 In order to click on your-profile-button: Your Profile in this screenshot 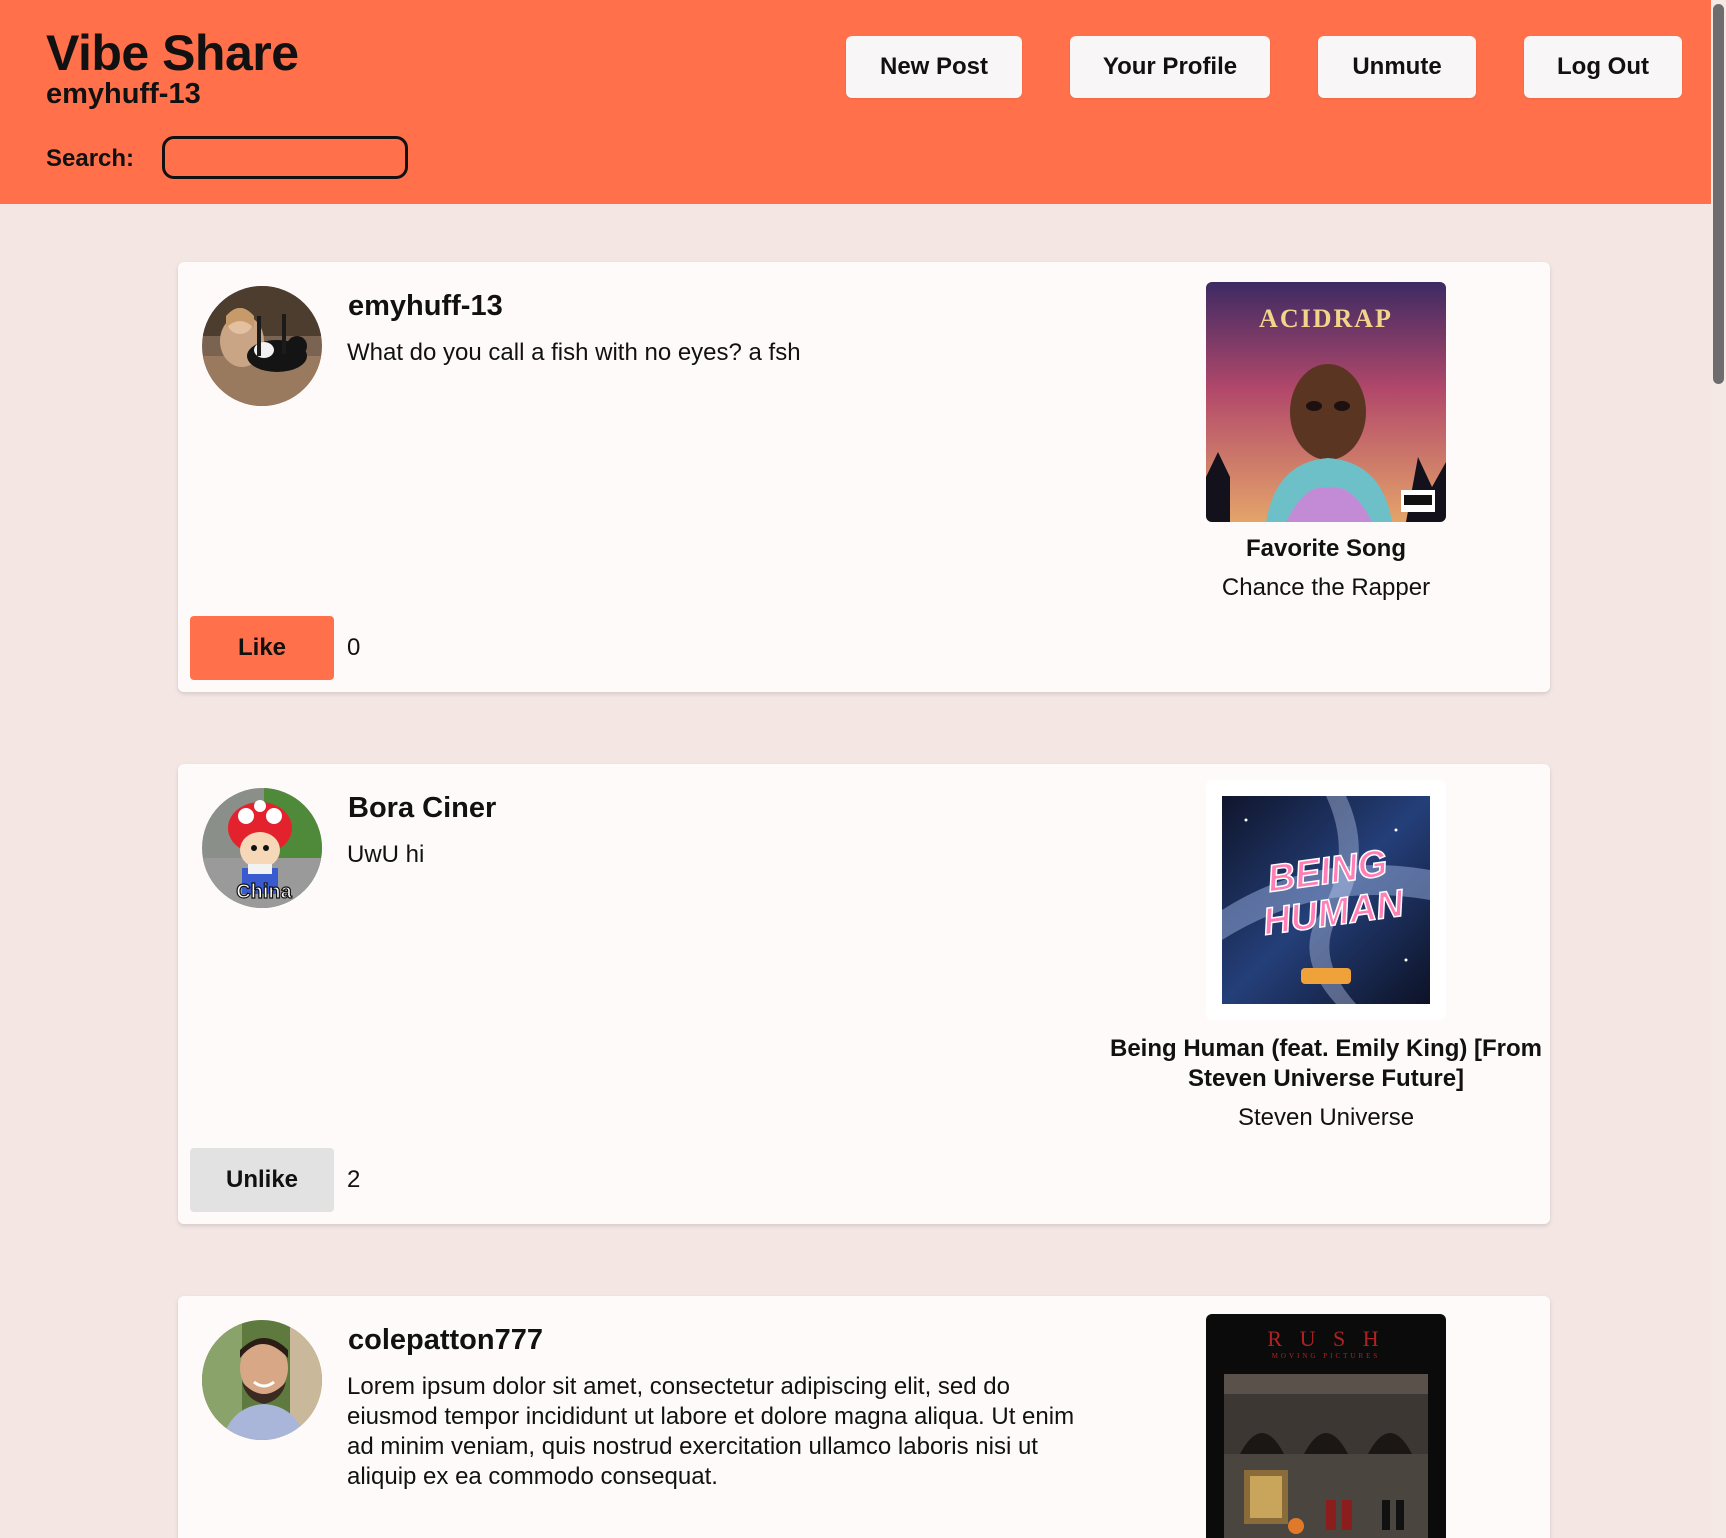, I will do `click(1170, 67)`.